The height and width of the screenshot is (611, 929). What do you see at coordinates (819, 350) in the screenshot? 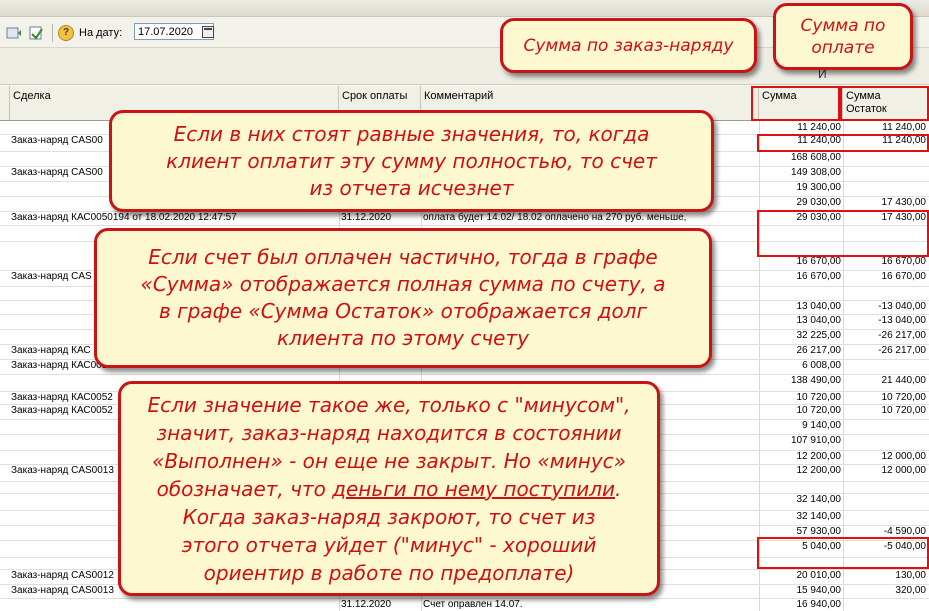
I see `cell-sum: 26 217,00` at bounding box center [819, 350].